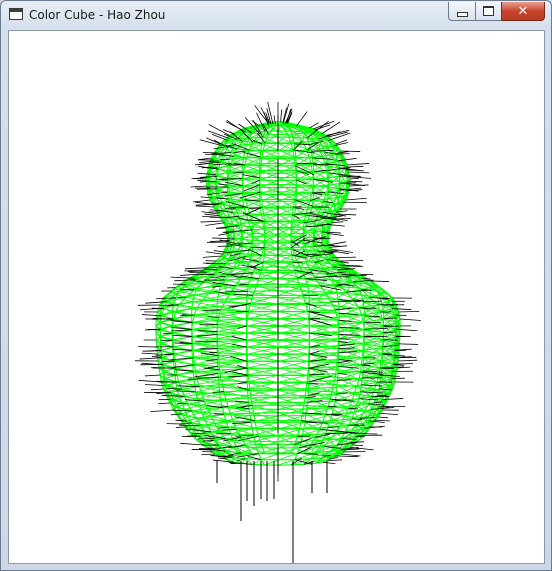 The height and width of the screenshot is (571, 552). I want to click on app-window-icon, so click(16, 14).